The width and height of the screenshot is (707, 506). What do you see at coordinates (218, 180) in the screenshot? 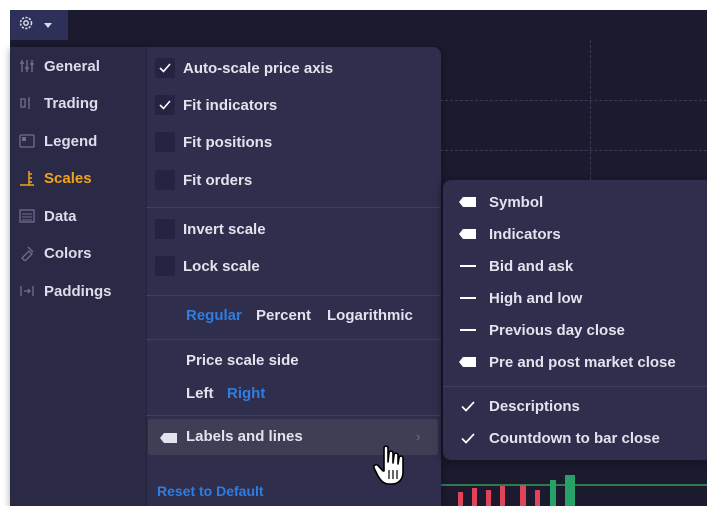
I see `fit-orders-label: Fit orders` at bounding box center [218, 180].